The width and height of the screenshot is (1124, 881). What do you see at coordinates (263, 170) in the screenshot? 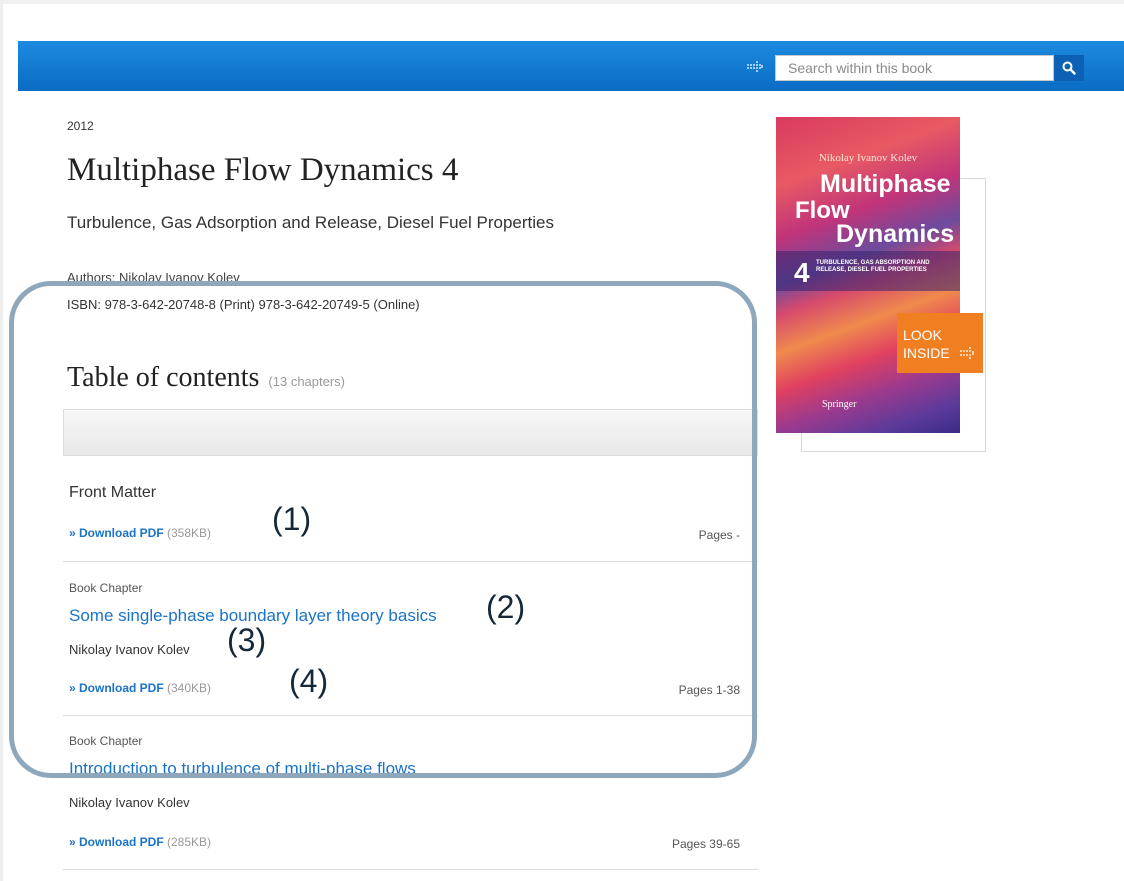
I see `book-title: Multiphase Flow Dynamics 4` at bounding box center [263, 170].